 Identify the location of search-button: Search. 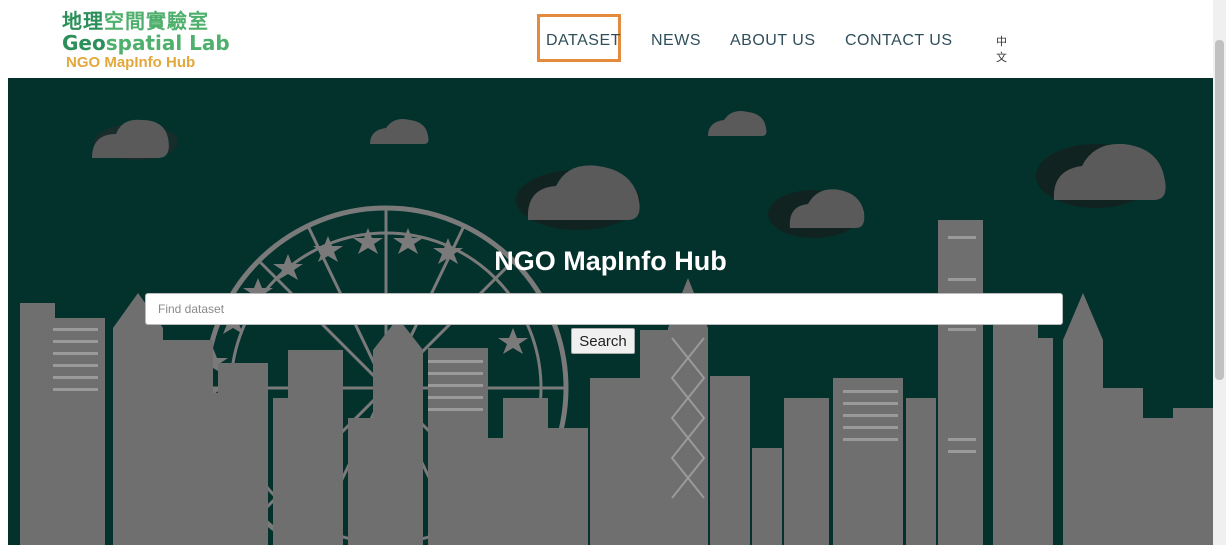
(603, 341).